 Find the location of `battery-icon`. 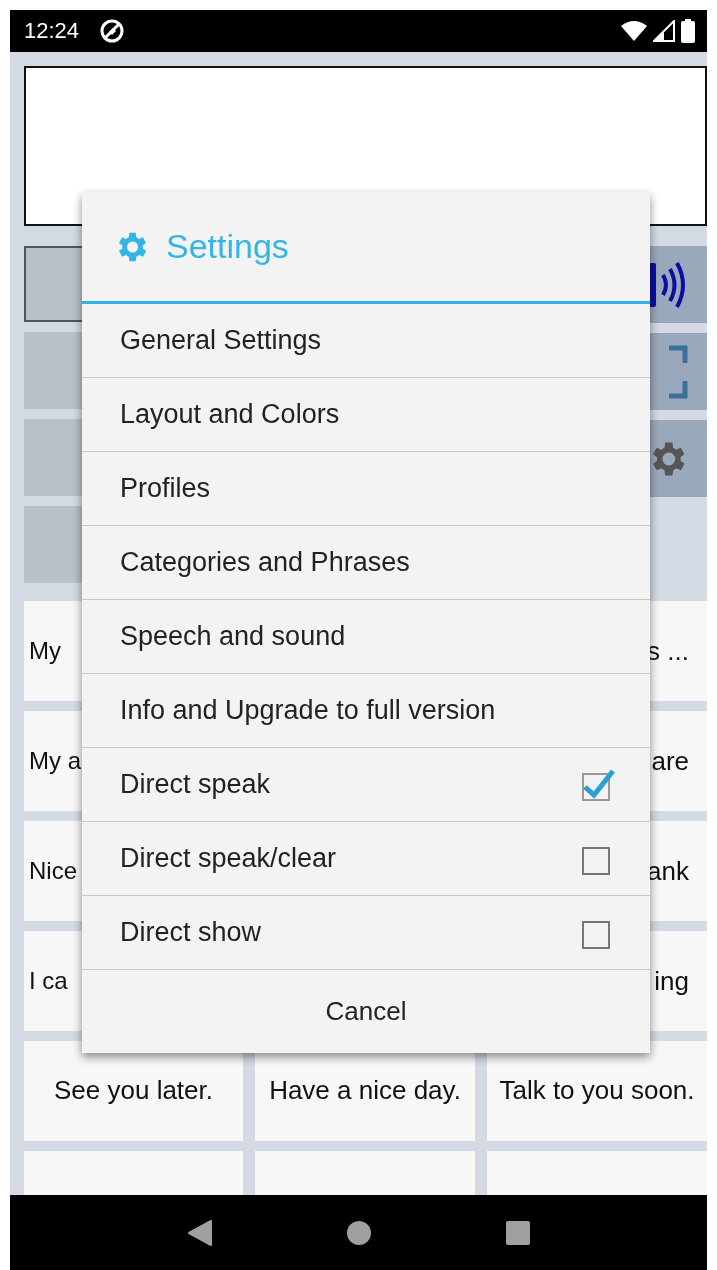

battery-icon is located at coordinates (688, 31).